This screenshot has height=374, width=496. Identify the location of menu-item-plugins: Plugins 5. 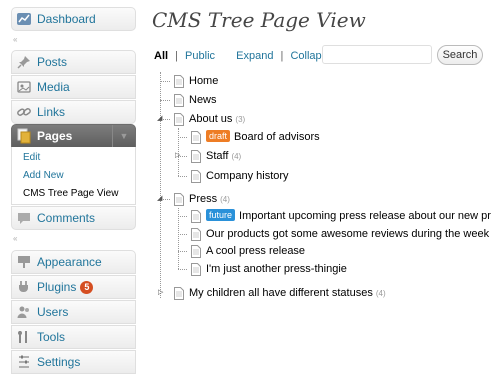
(73, 287).